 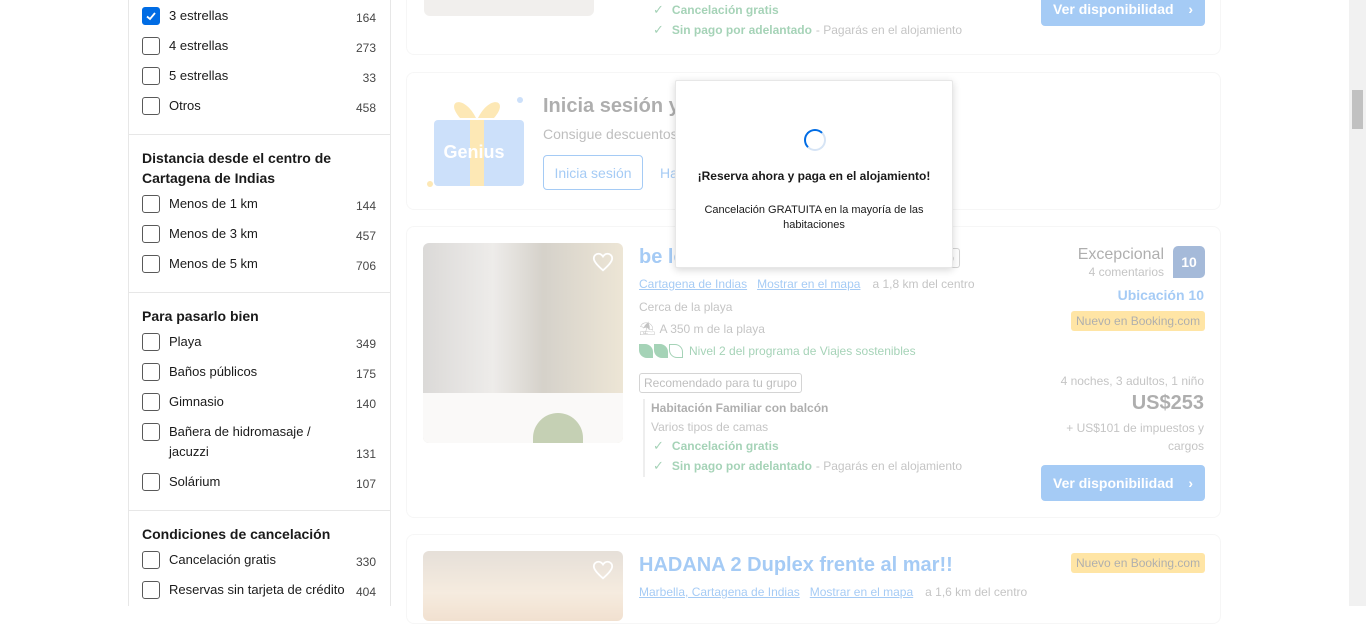 What do you see at coordinates (365, 374) in the screenshot?
I see `filter-option-count: 175` at bounding box center [365, 374].